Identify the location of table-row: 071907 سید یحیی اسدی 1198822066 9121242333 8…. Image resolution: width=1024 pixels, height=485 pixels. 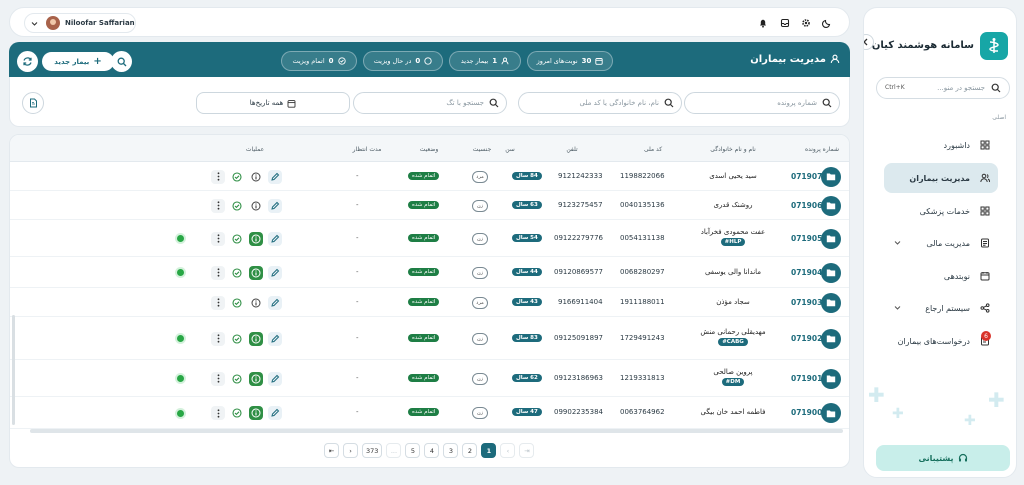
(429, 176).